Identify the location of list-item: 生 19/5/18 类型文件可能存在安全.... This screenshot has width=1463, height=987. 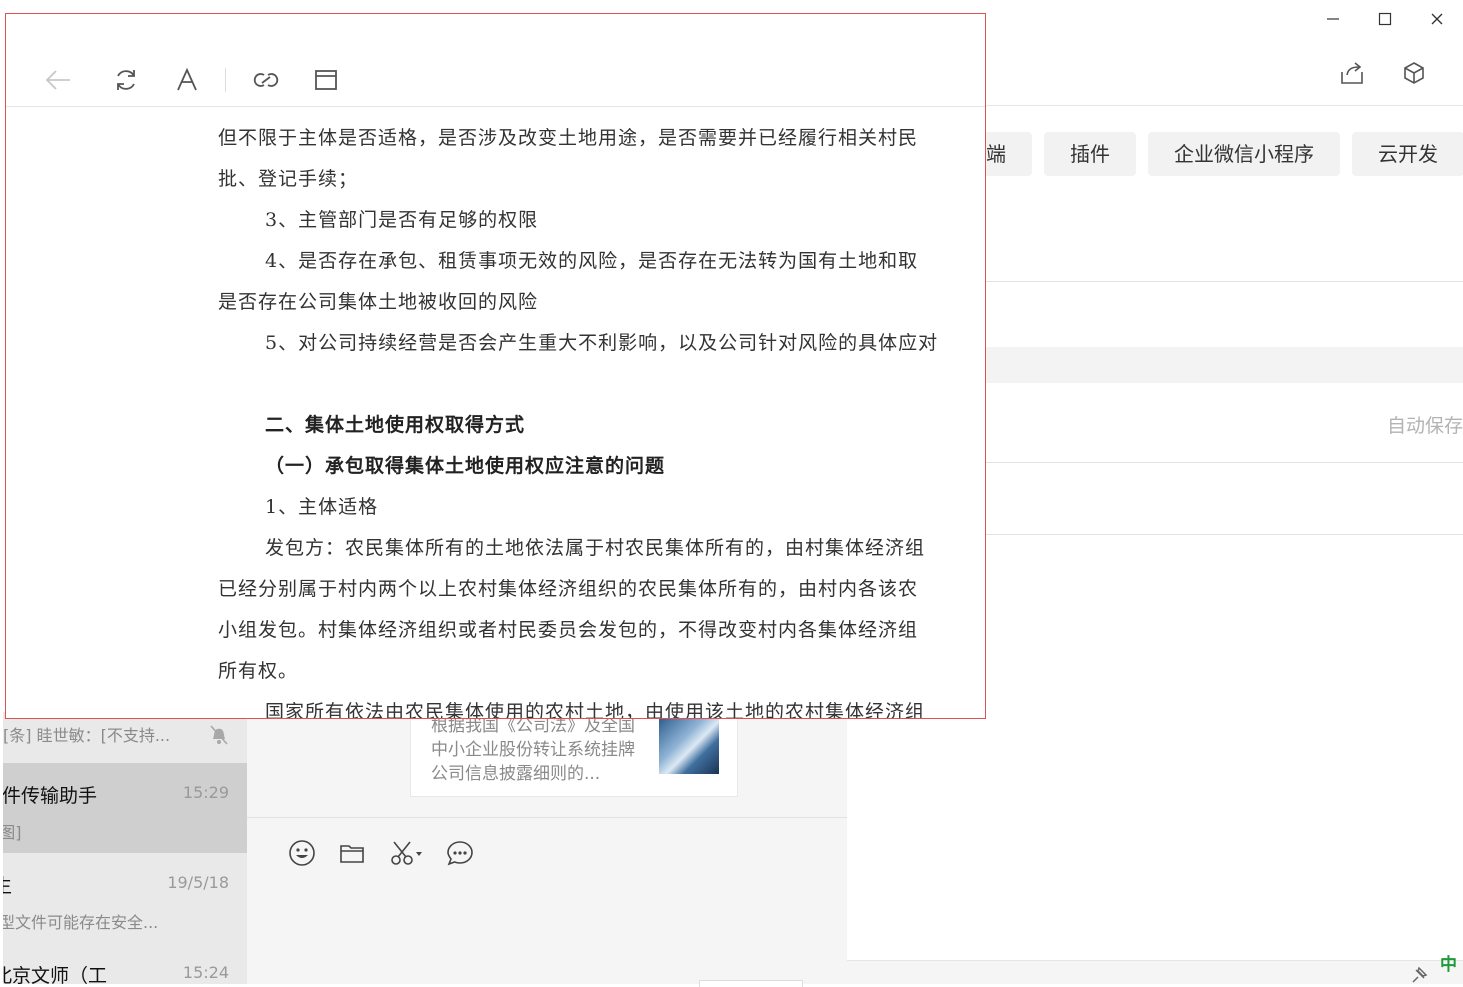
(125, 898).